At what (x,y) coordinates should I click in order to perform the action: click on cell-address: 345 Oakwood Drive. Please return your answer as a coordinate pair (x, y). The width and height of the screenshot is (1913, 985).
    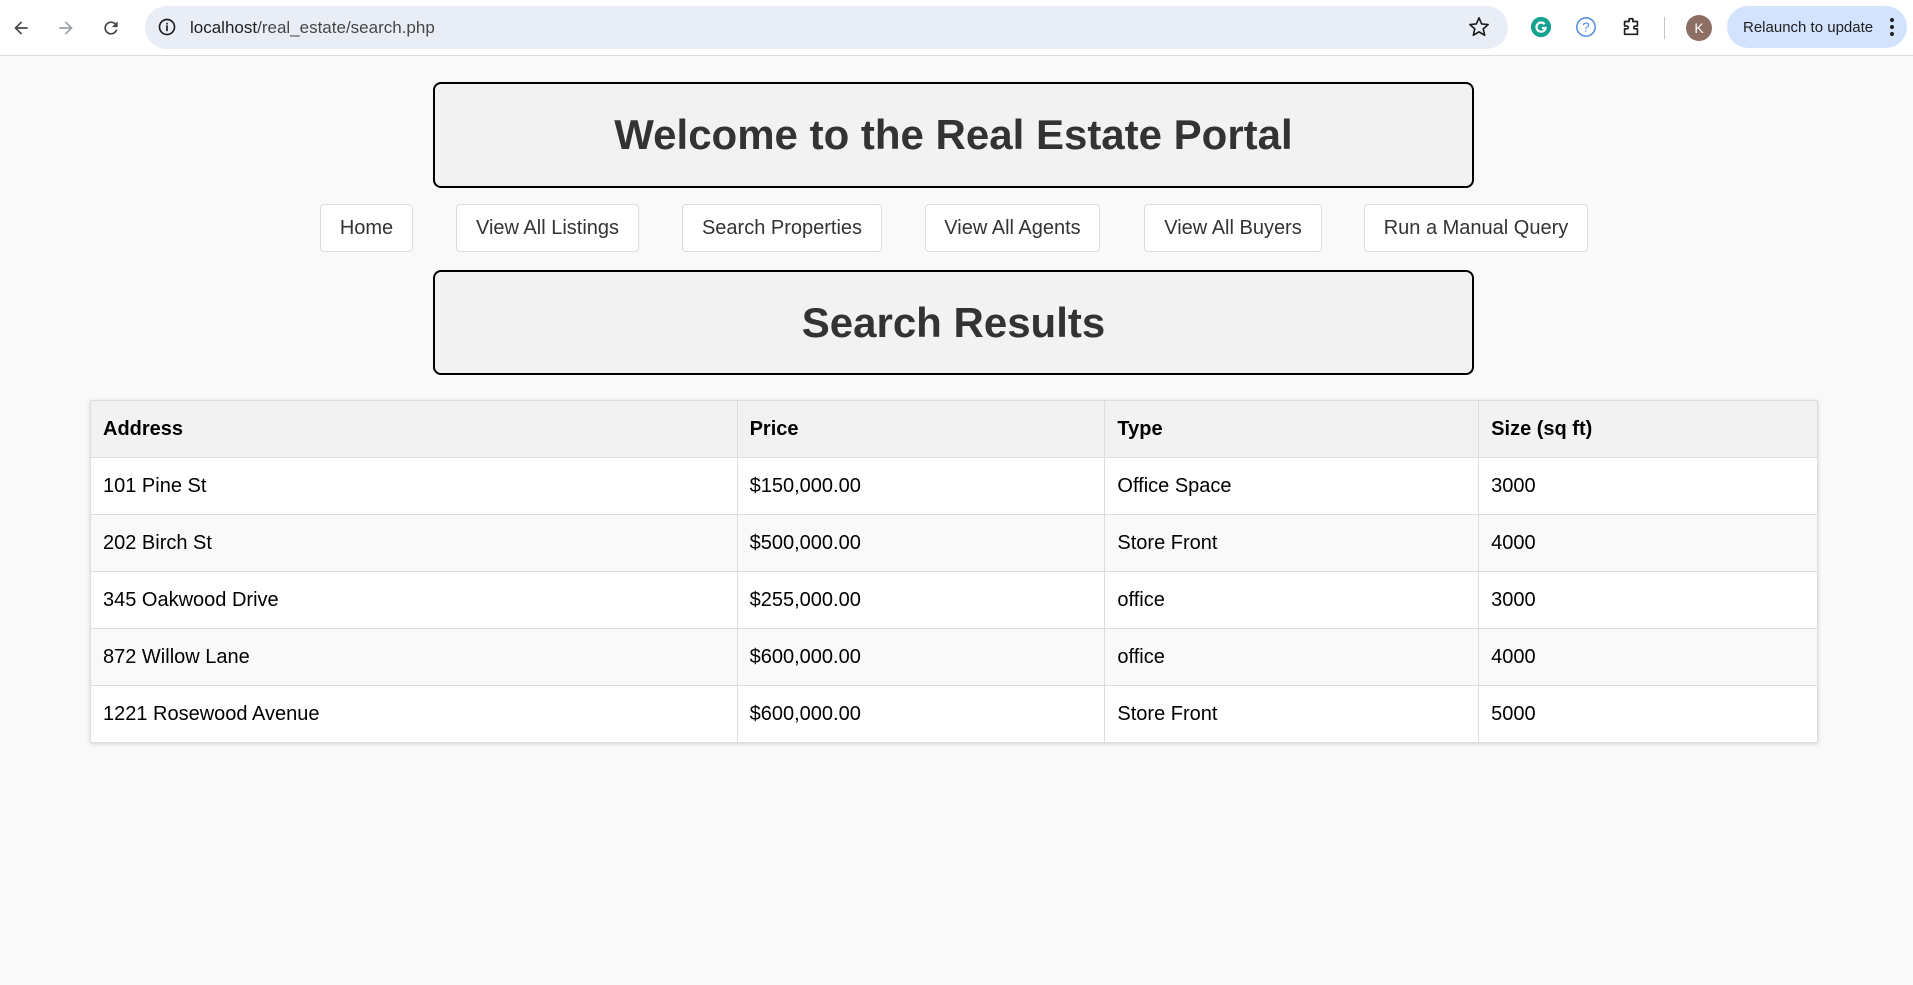
    Looking at the image, I should click on (414, 600).